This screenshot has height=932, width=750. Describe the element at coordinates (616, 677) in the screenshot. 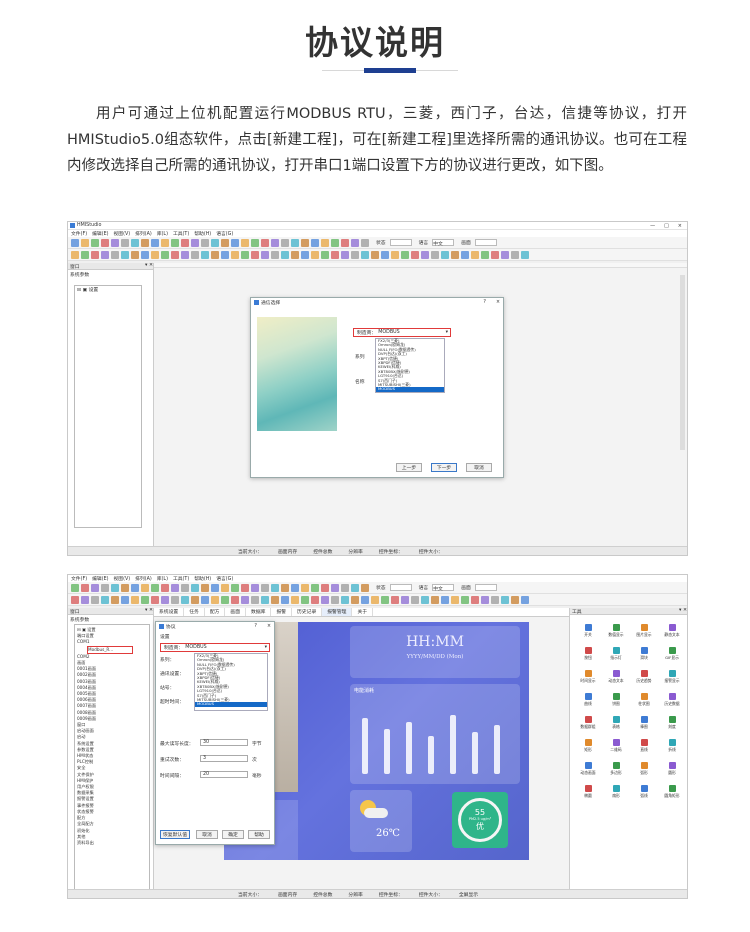

I see `toolbox-item: 动态文本` at that location.